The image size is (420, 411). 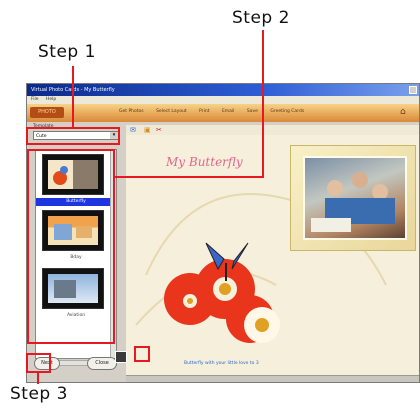 What do you see at coordinates (252, 111) in the screenshot?
I see `tab-save: Save` at bounding box center [252, 111].